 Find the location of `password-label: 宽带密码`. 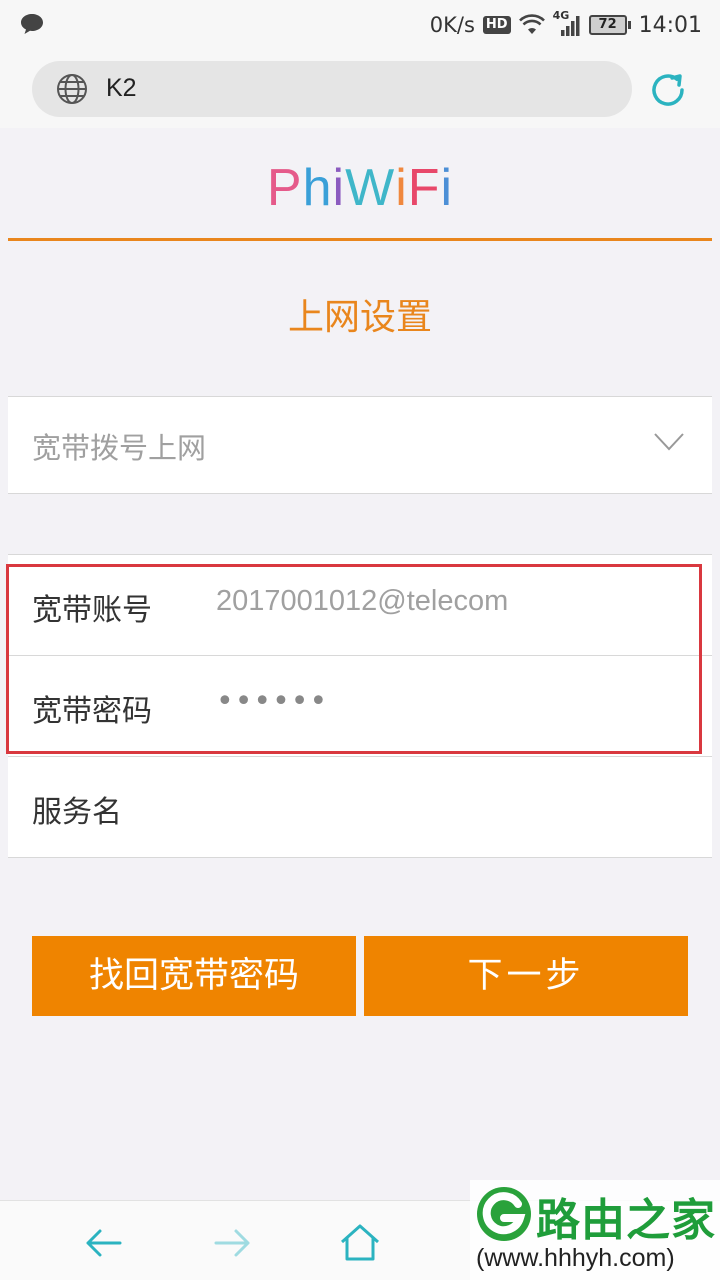

password-label: 宽带密码 is located at coordinates (92, 711).